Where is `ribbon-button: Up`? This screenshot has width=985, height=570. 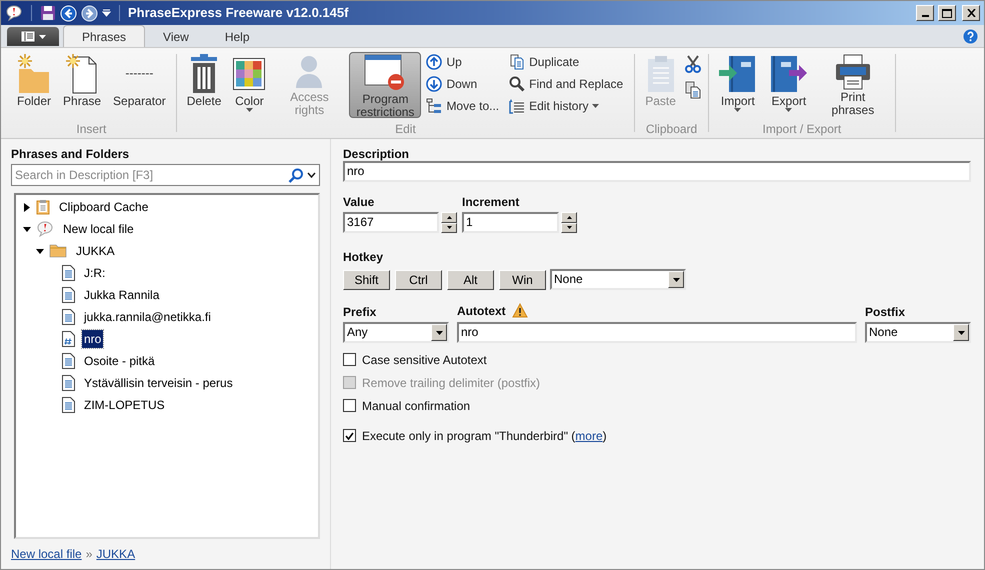
ribbon-button: Up is located at coordinates (462, 61).